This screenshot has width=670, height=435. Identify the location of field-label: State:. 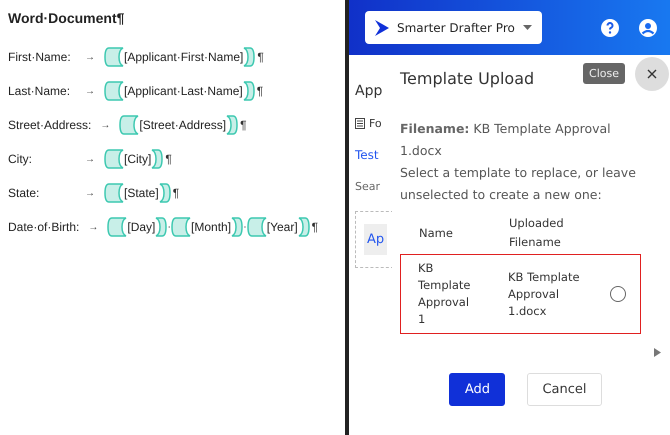
(24, 193).